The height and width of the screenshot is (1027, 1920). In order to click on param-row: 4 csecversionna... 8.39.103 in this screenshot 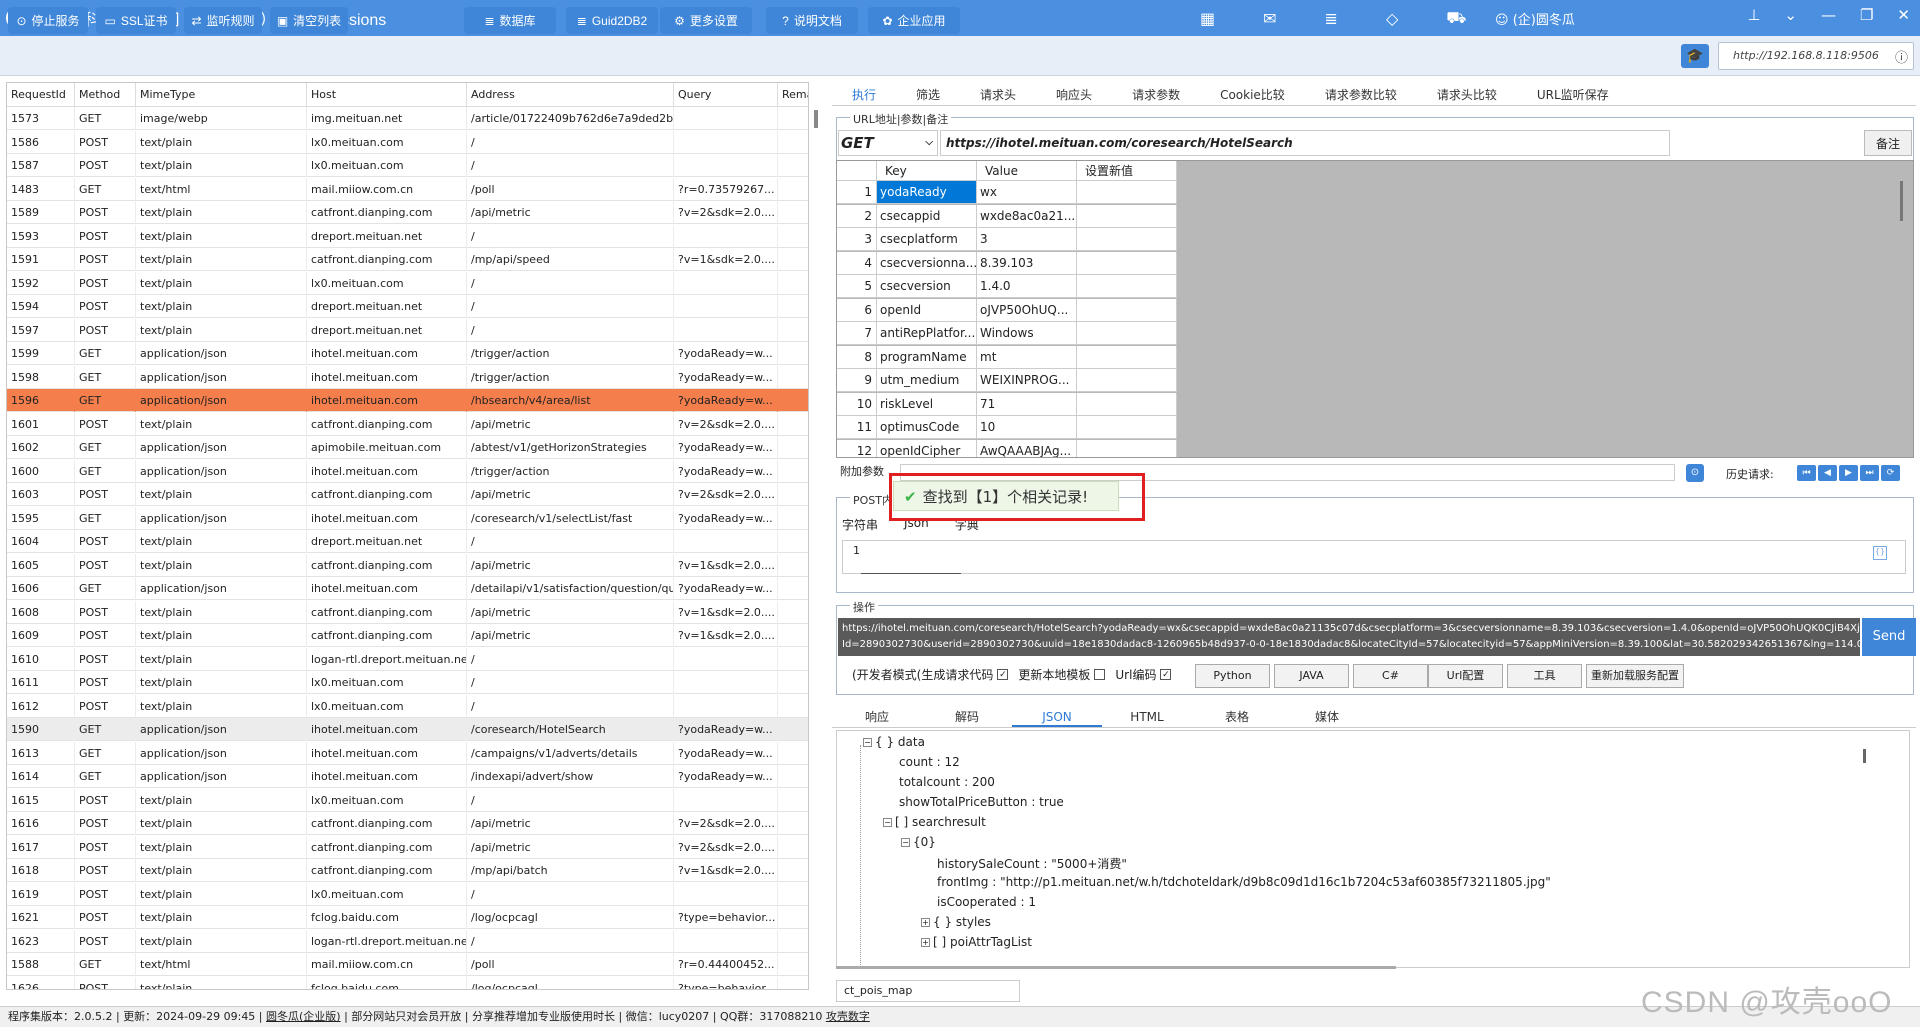, I will do `click(1007, 263)`.